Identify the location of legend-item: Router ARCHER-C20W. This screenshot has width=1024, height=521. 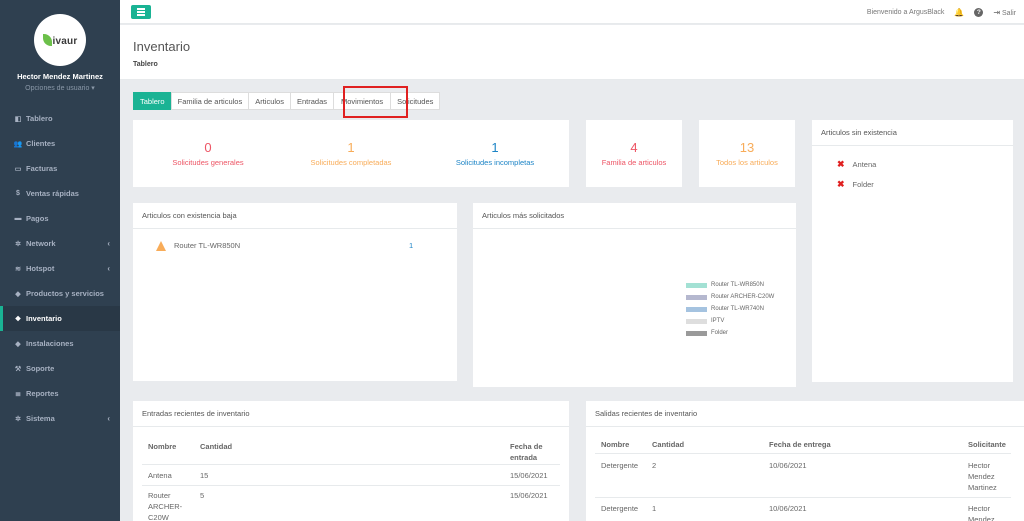
(730, 297).